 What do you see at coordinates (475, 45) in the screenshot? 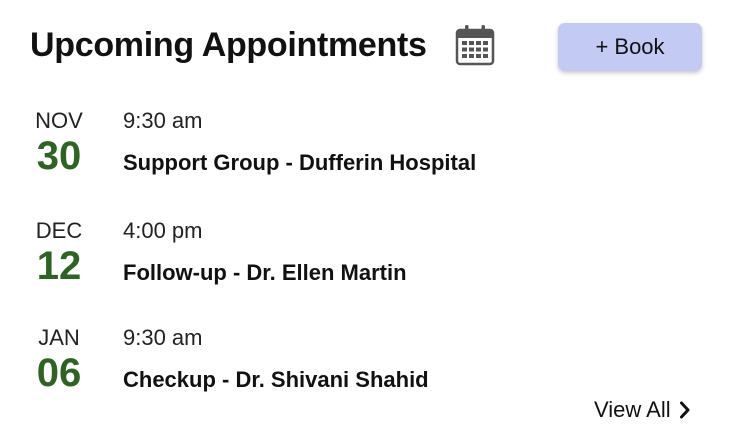
I see `calendar-icon` at bounding box center [475, 45].